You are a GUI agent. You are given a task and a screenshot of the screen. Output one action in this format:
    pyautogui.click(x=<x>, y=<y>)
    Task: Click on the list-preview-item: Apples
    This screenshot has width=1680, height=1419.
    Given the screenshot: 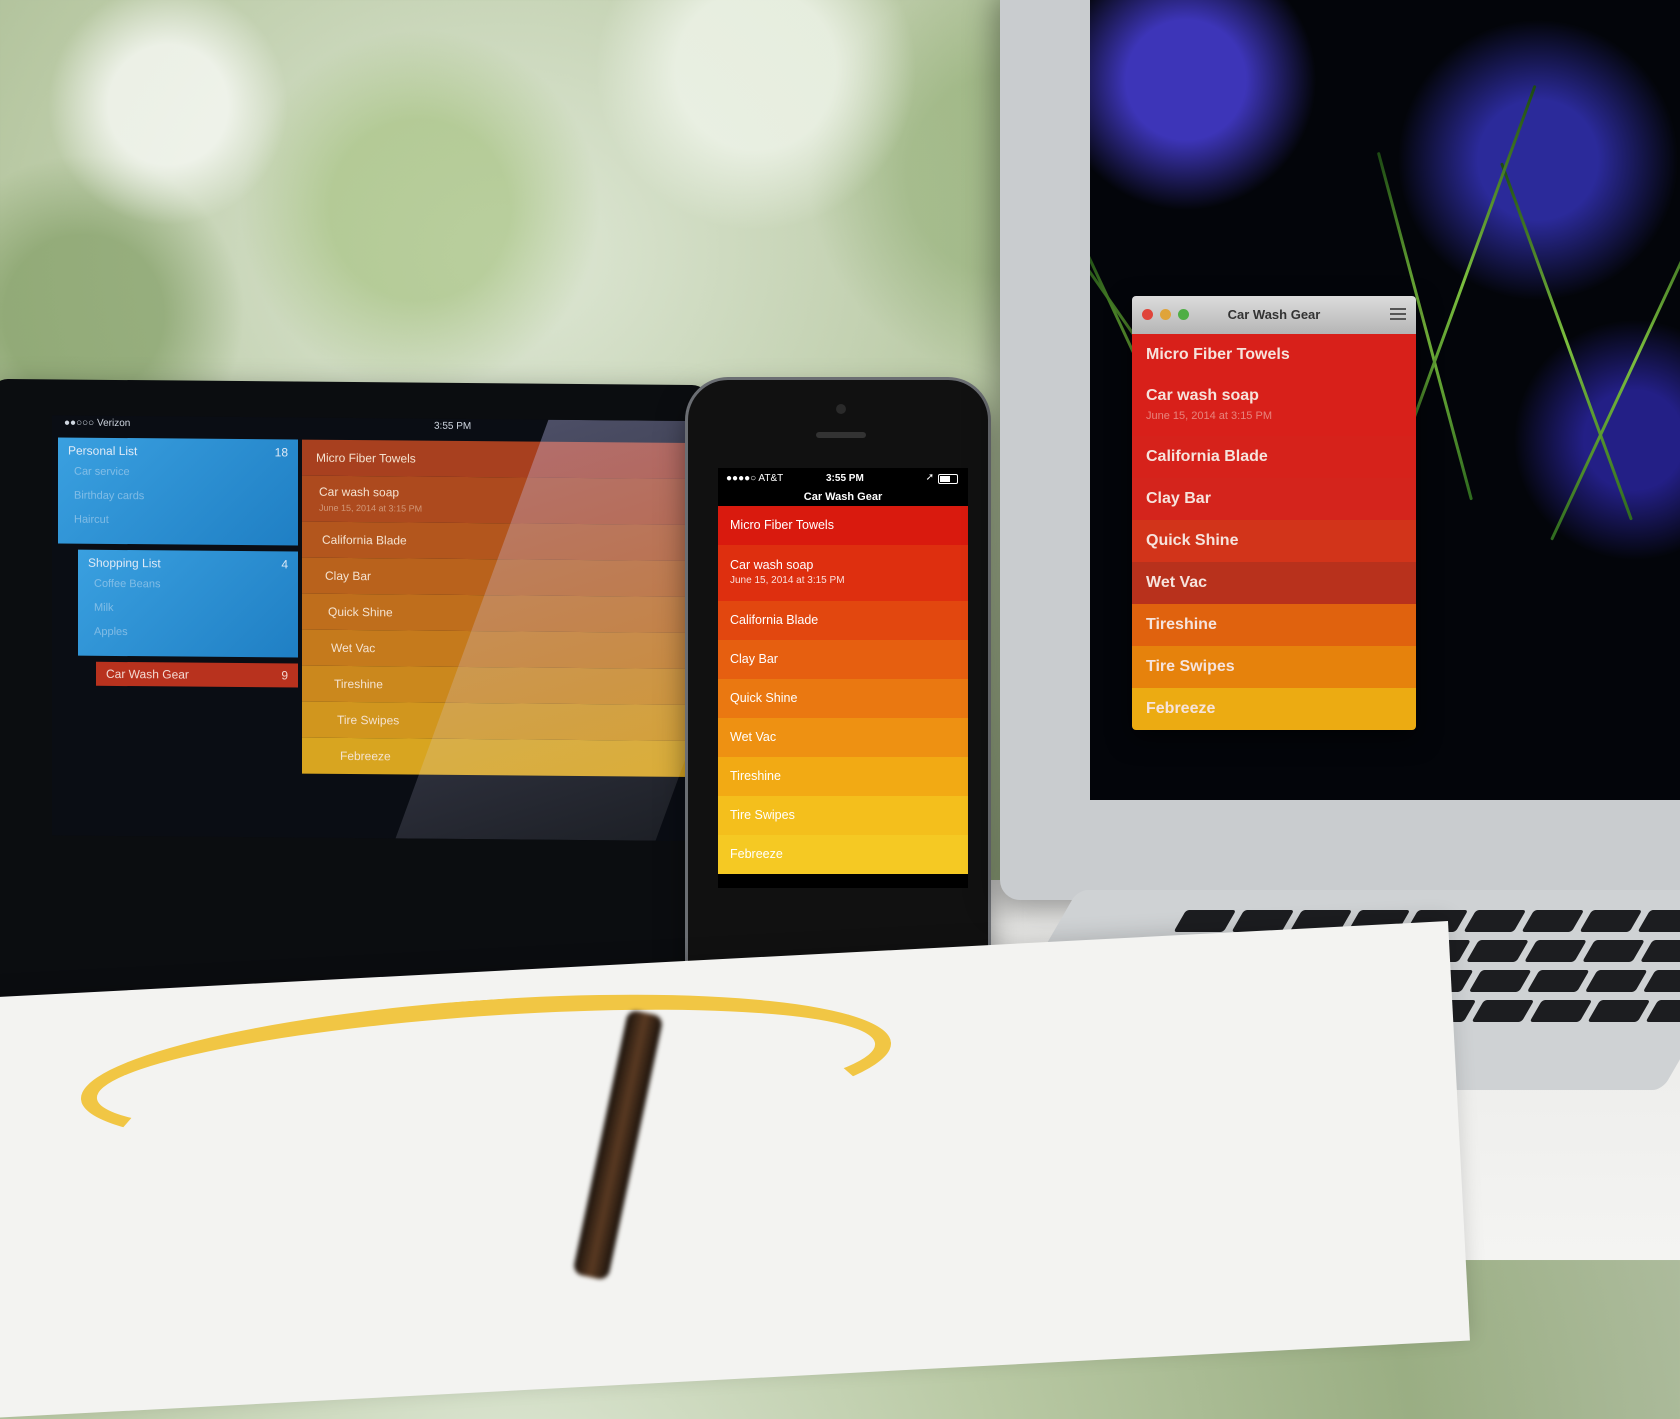 What is the action you would take?
    pyautogui.click(x=111, y=632)
    